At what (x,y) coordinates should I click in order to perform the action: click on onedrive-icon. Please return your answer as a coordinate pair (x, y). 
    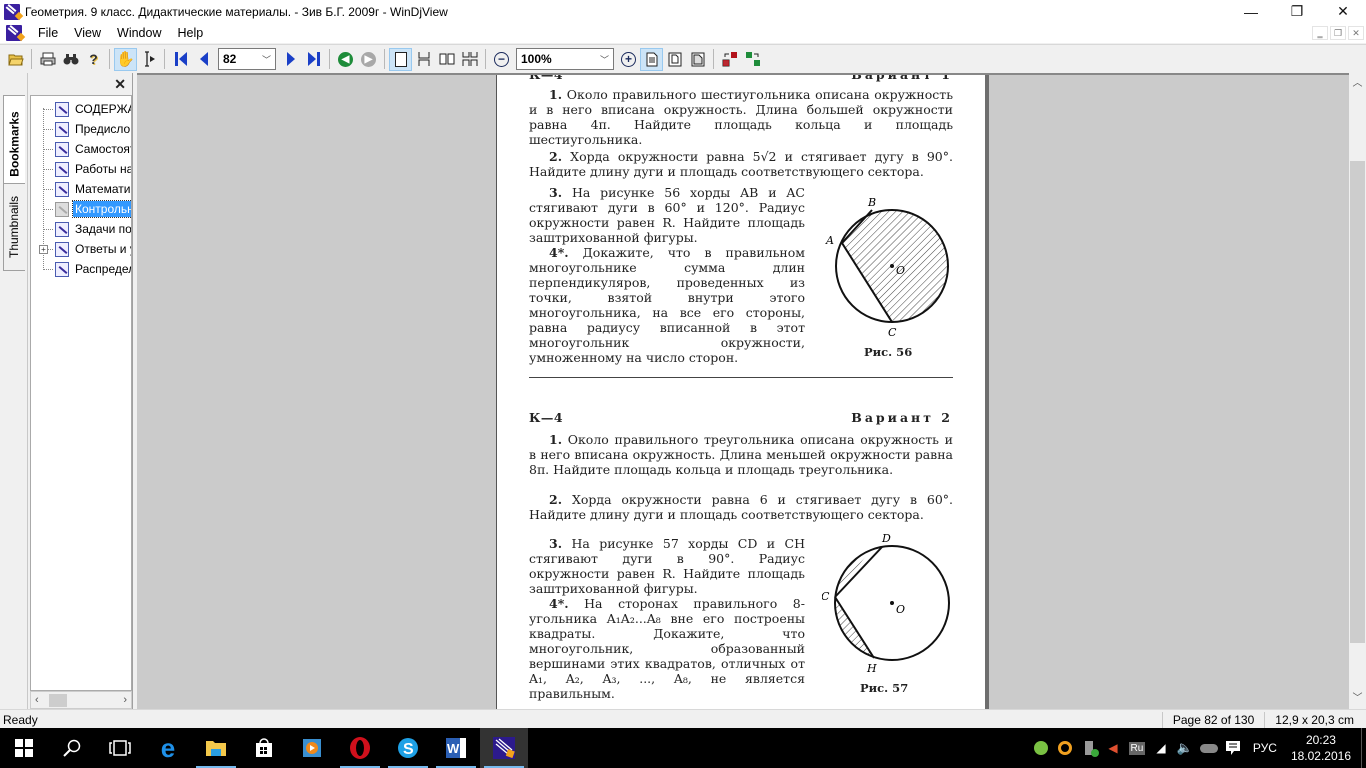
    Looking at the image, I should click on (1209, 748).